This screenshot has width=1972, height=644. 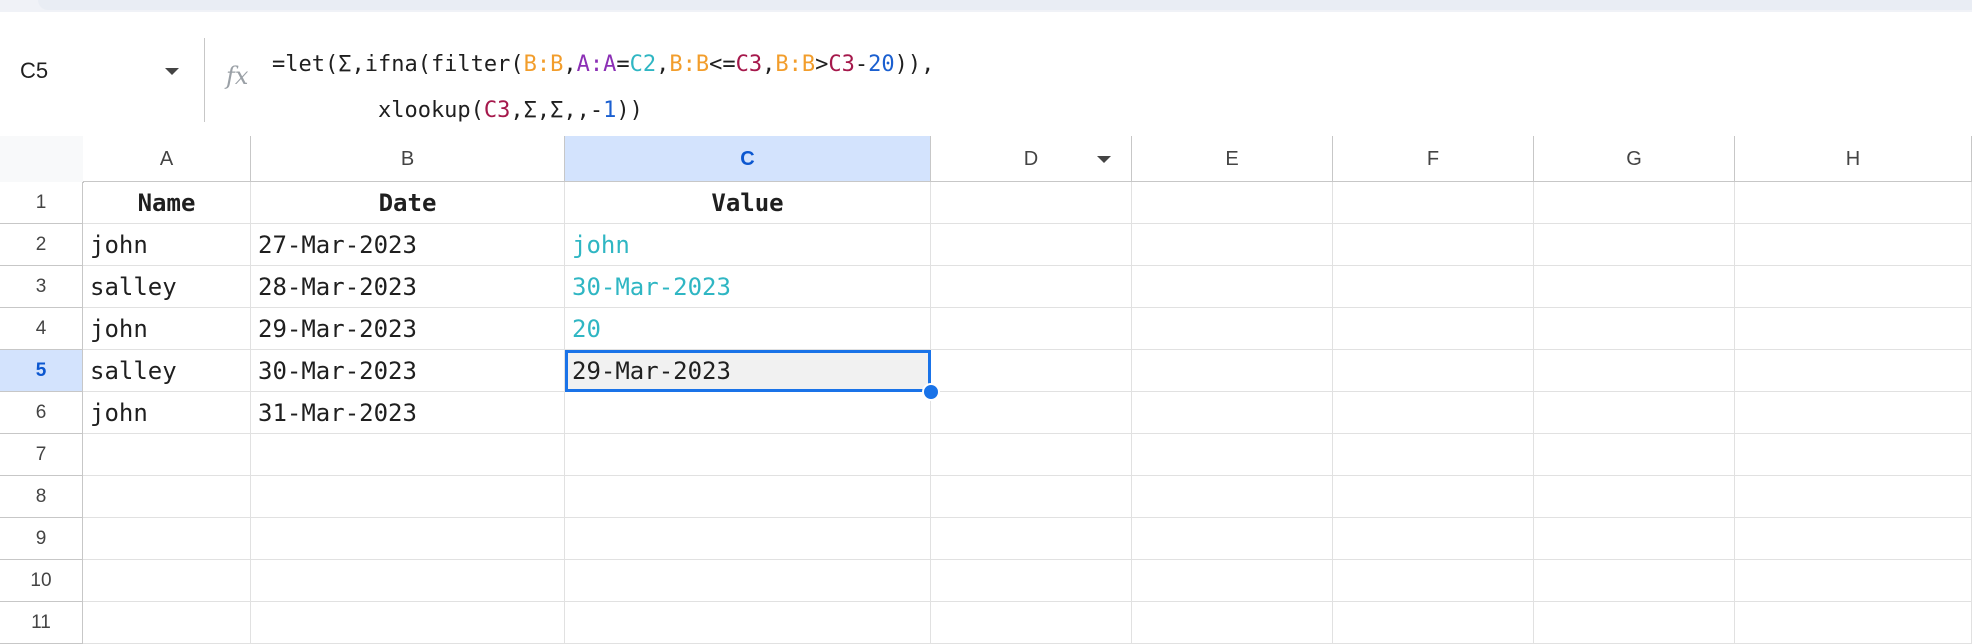 What do you see at coordinates (41, 329) in the screenshot?
I see `row-header-4: 4` at bounding box center [41, 329].